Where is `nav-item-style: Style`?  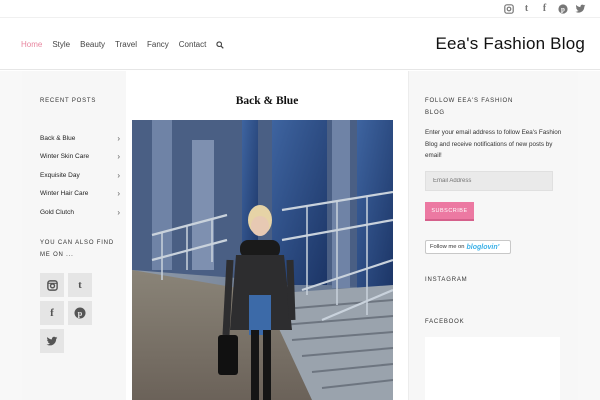 nav-item-style: Style is located at coordinates (61, 44).